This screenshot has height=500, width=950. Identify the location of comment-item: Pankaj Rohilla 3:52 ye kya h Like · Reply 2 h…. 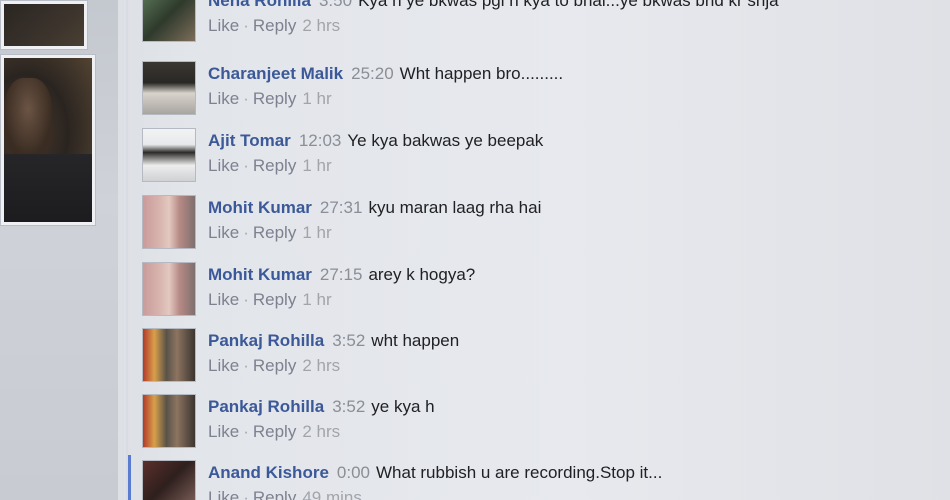
(538, 424).